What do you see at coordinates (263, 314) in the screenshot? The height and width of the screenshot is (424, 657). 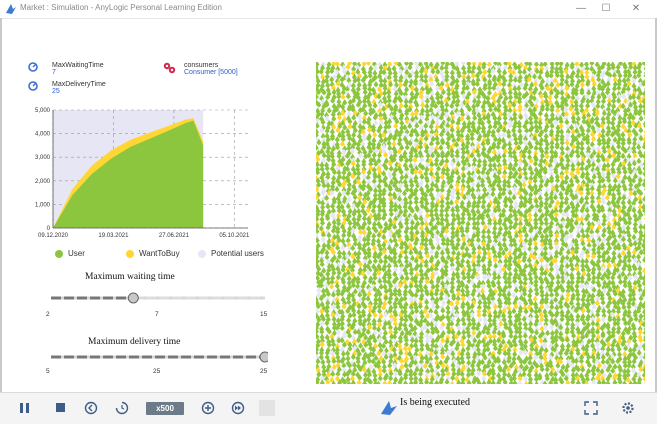 I see `slider-max-label: 15` at bounding box center [263, 314].